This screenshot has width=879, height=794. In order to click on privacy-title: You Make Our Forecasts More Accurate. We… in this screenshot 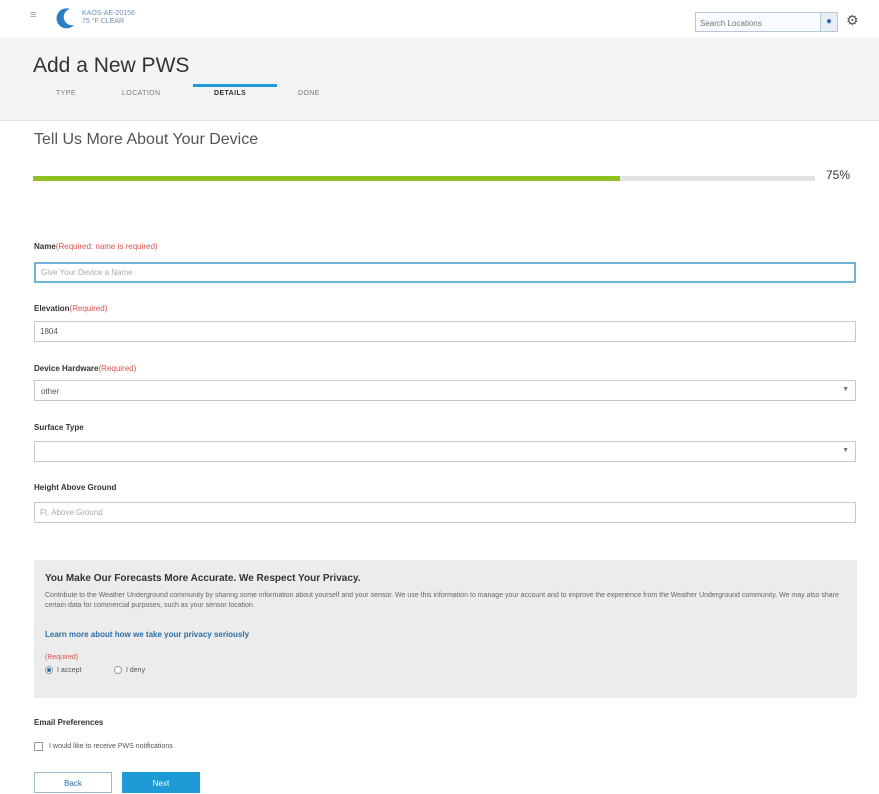, I will do `click(203, 578)`.